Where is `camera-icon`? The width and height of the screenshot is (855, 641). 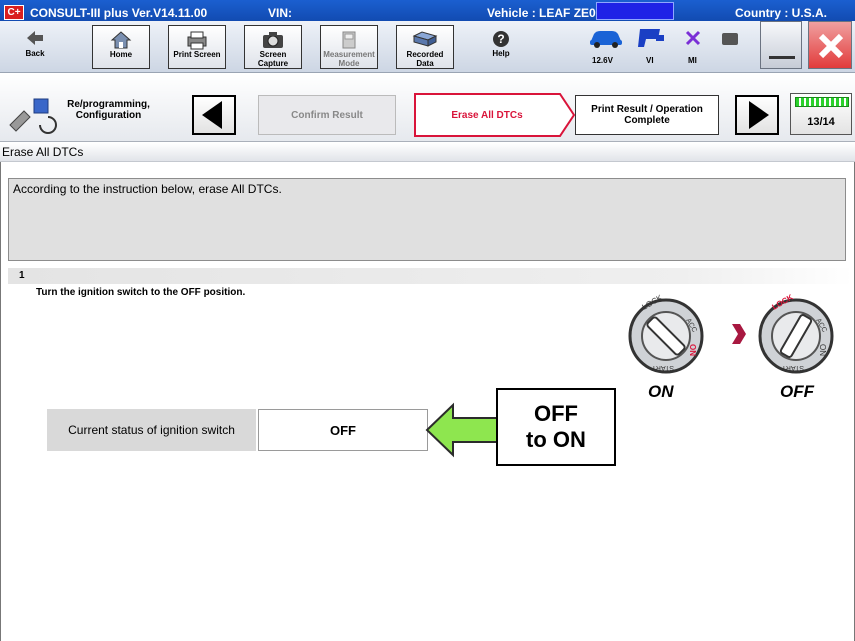
camera-icon is located at coordinates (273, 38).